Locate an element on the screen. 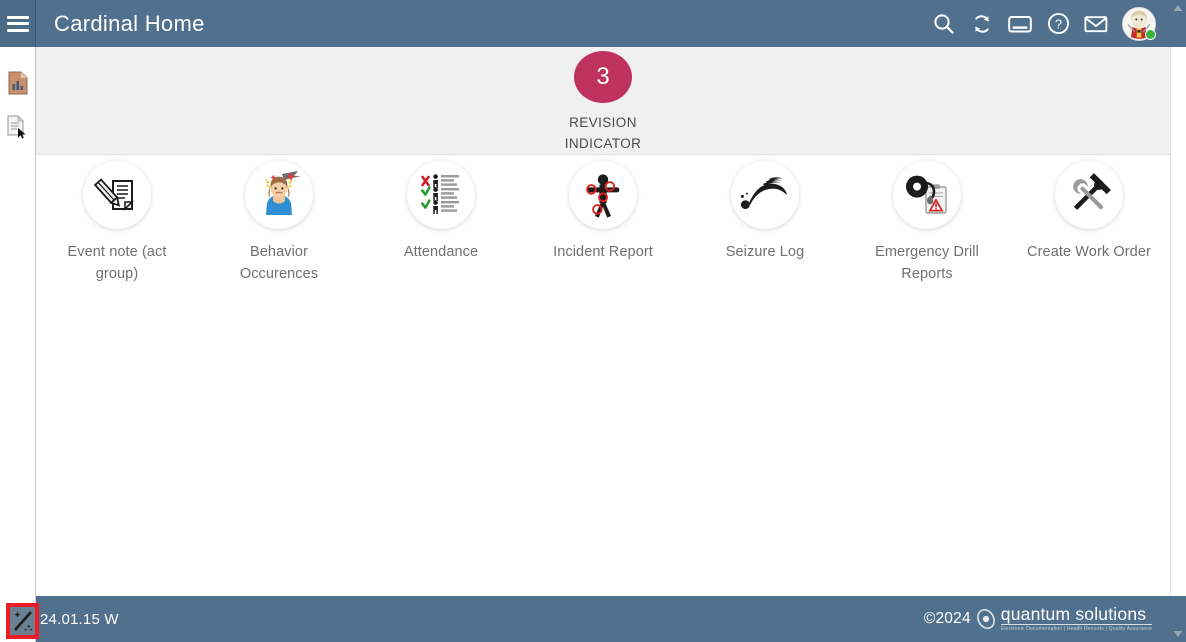  reports-icon is located at coordinates (18, 83).